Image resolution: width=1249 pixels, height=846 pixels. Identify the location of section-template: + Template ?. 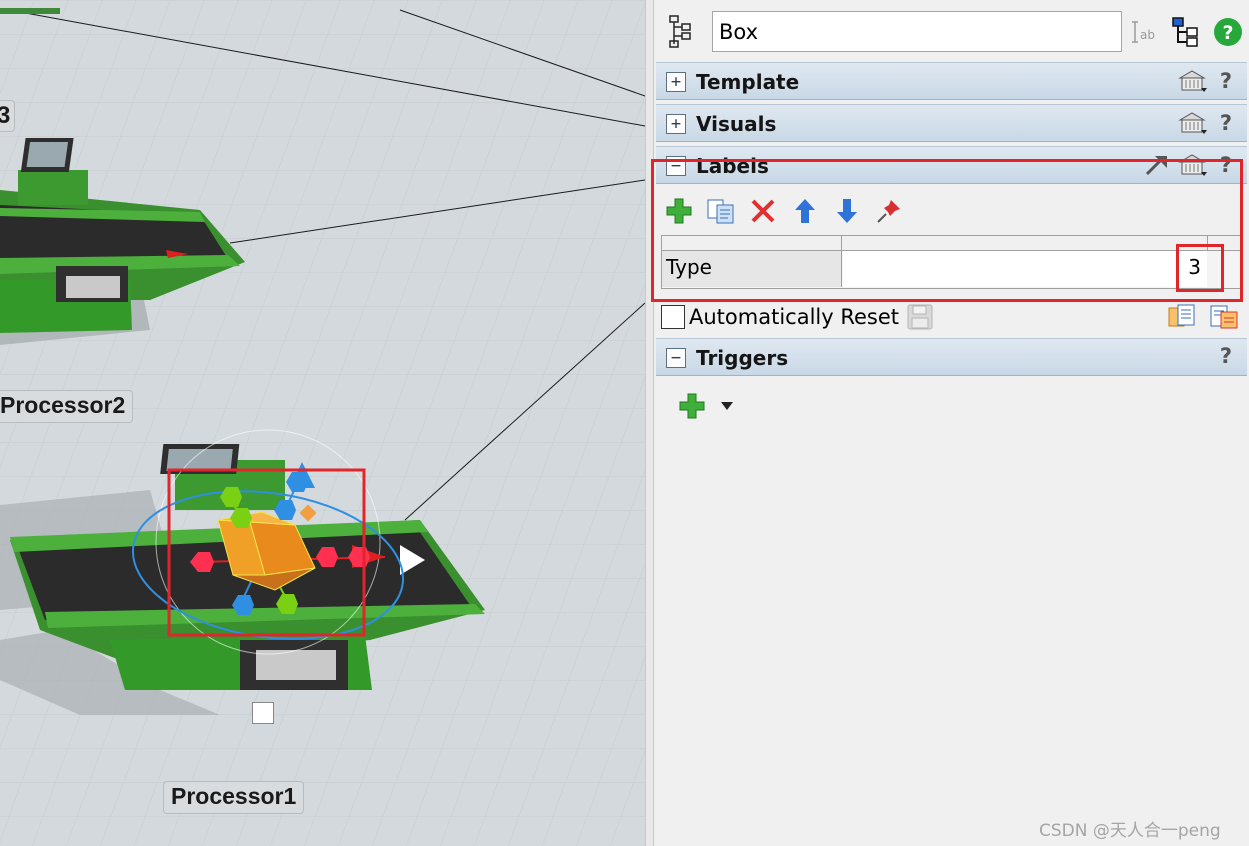
(951, 81).